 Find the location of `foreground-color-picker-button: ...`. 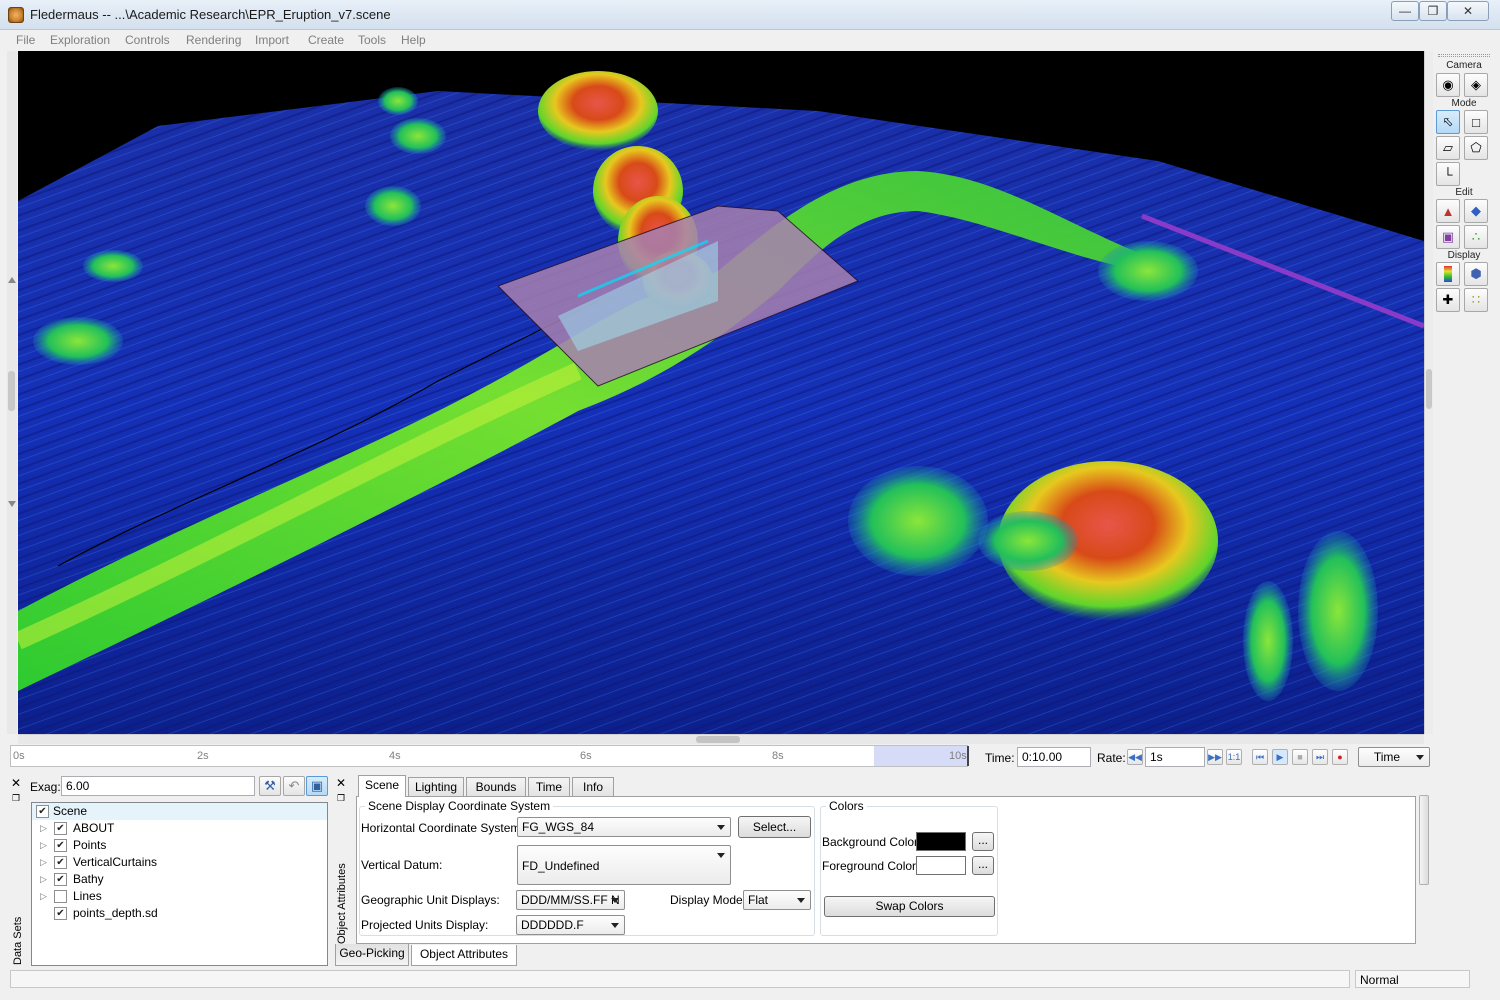

foreground-color-picker-button: ... is located at coordinates (983, 865).